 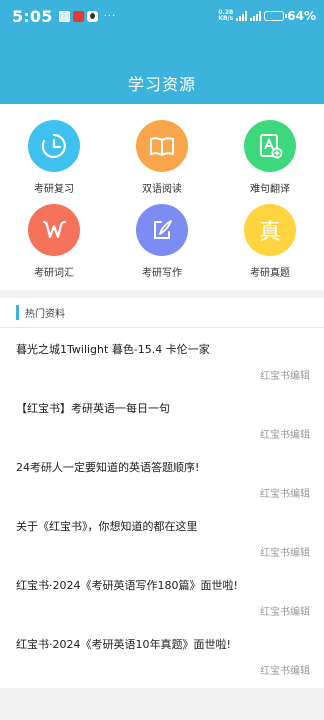 I want to click on article-item: 红宝书·2024《考研英语写作180篇》面世啦! 红宝书编辑, so click(x=162, y=593).